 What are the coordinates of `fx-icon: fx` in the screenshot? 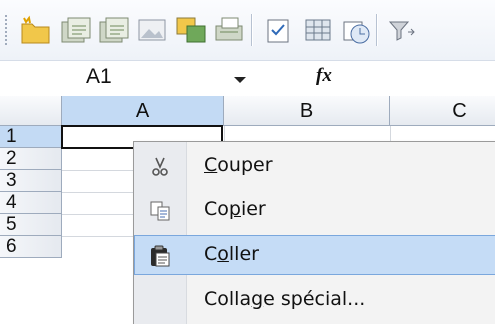 It's located at (324, 76).